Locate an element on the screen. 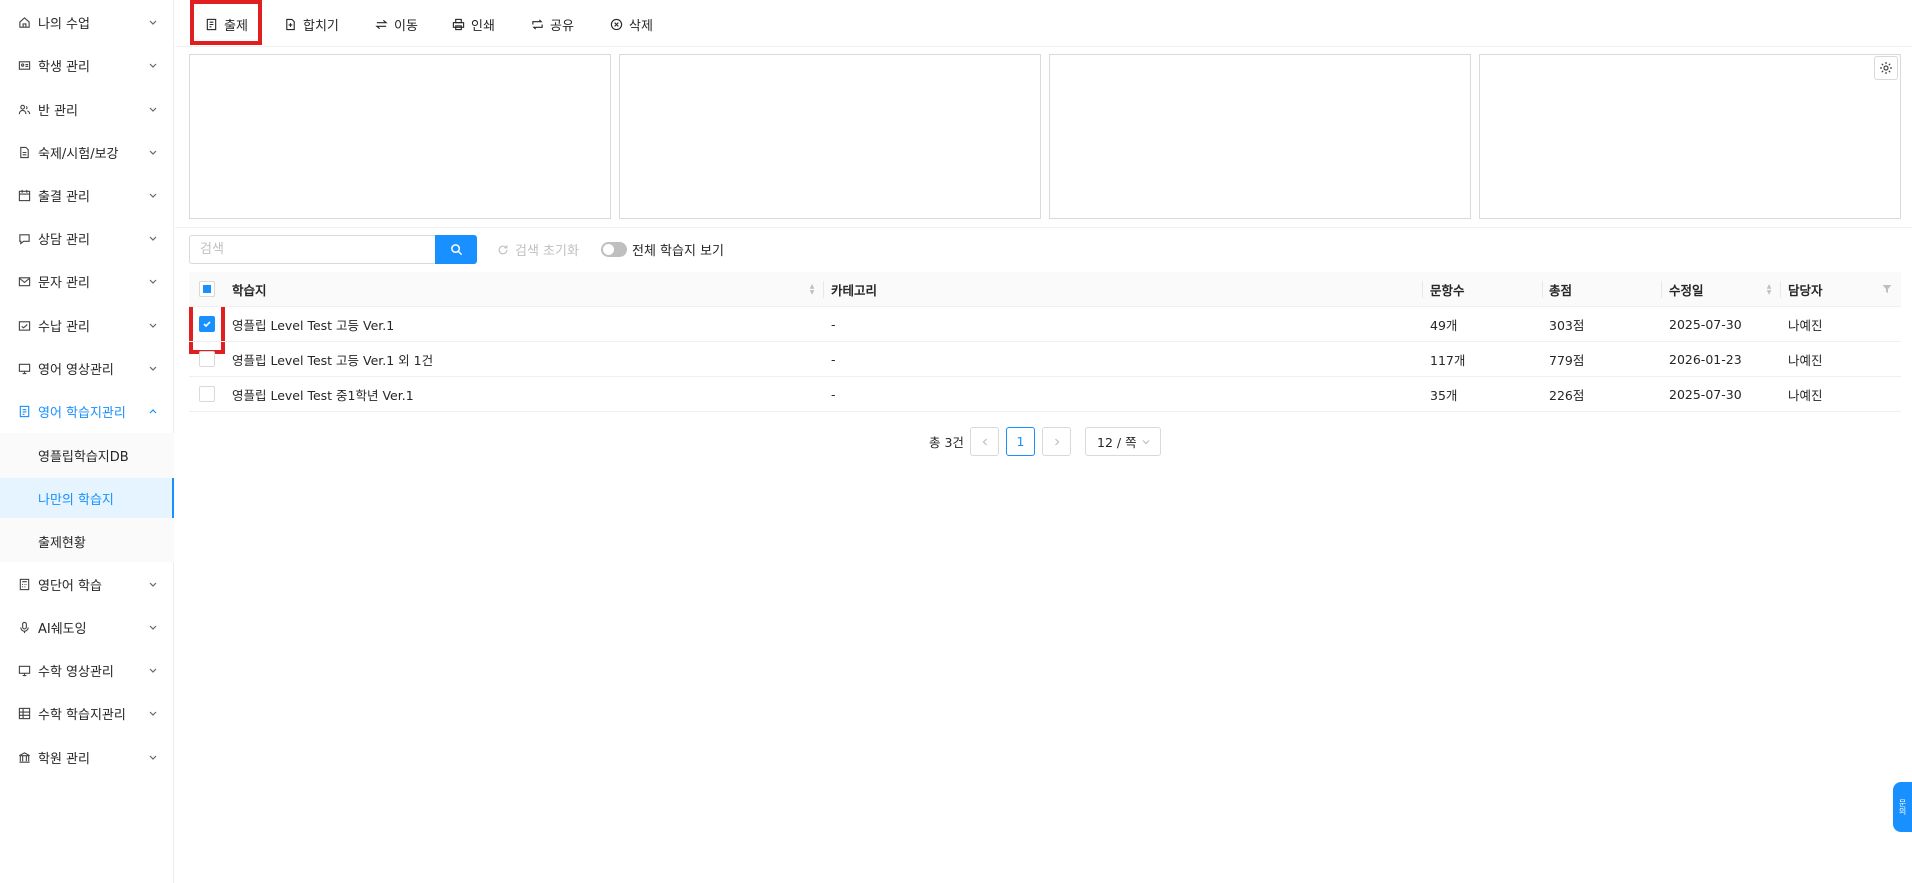 Image resolution: width=1912 pixels, height=883 pixels. toggle-switch is located at coordinates (614, 249).